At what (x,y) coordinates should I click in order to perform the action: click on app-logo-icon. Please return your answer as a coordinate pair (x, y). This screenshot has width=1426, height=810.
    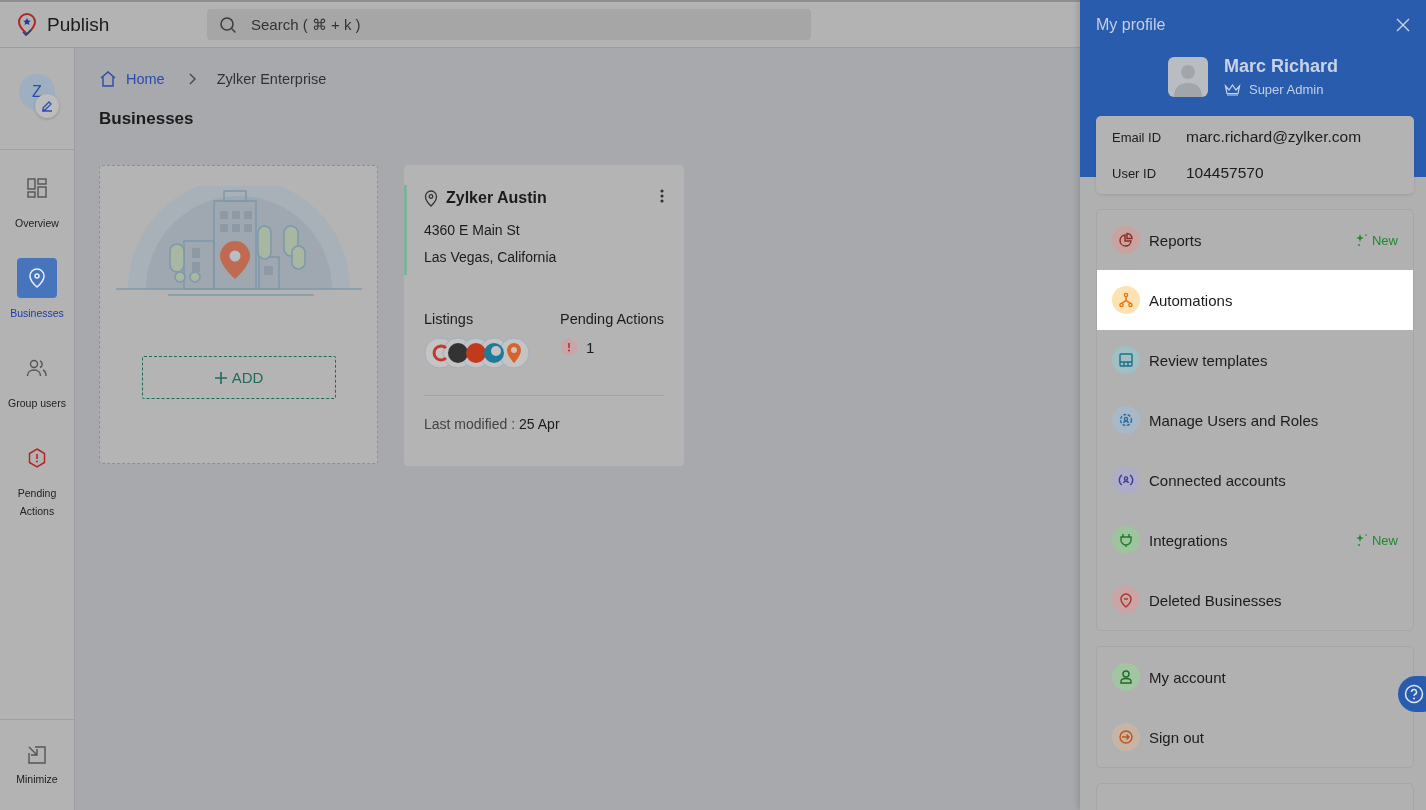
    Looking at the image, I should click on (27, 24).